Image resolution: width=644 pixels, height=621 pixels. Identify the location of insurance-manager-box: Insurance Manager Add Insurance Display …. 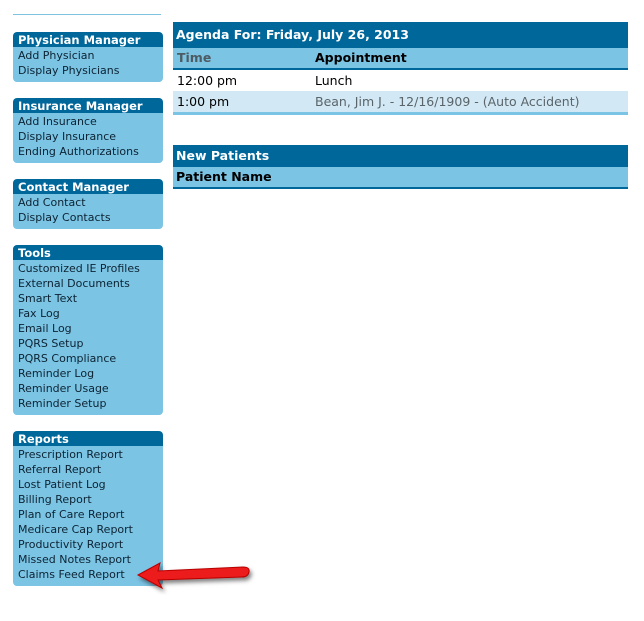
(88, 130).